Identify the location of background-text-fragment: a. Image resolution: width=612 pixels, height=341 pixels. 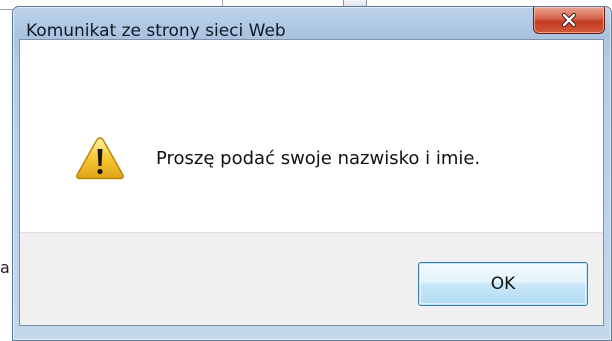
(5, 267).